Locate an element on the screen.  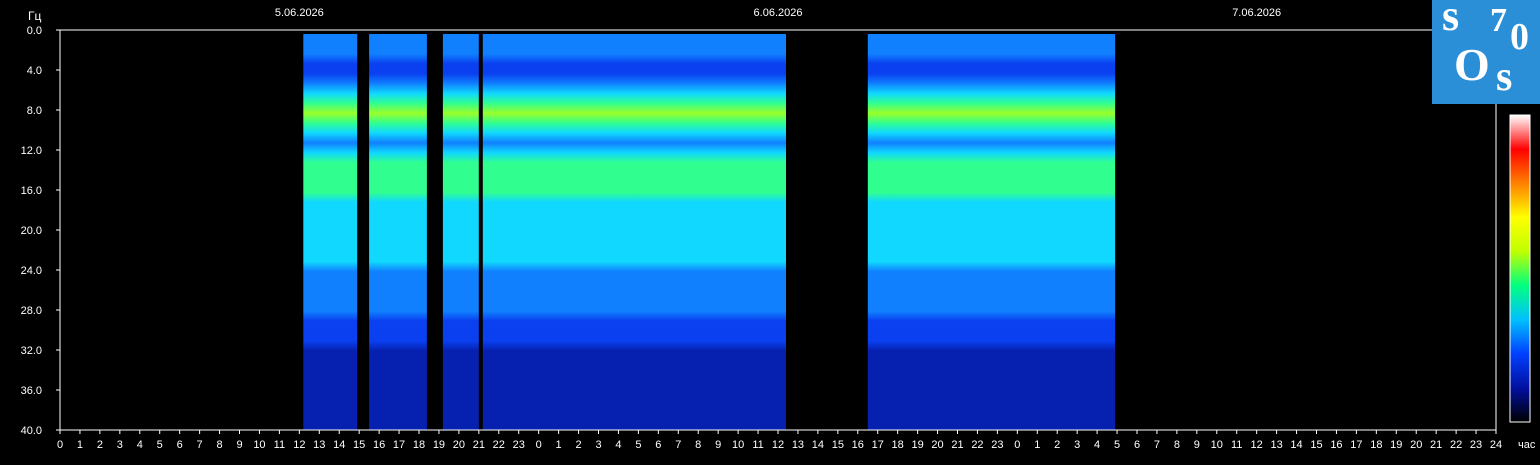
color-scale-bar is located at coordinates (1520, 268).